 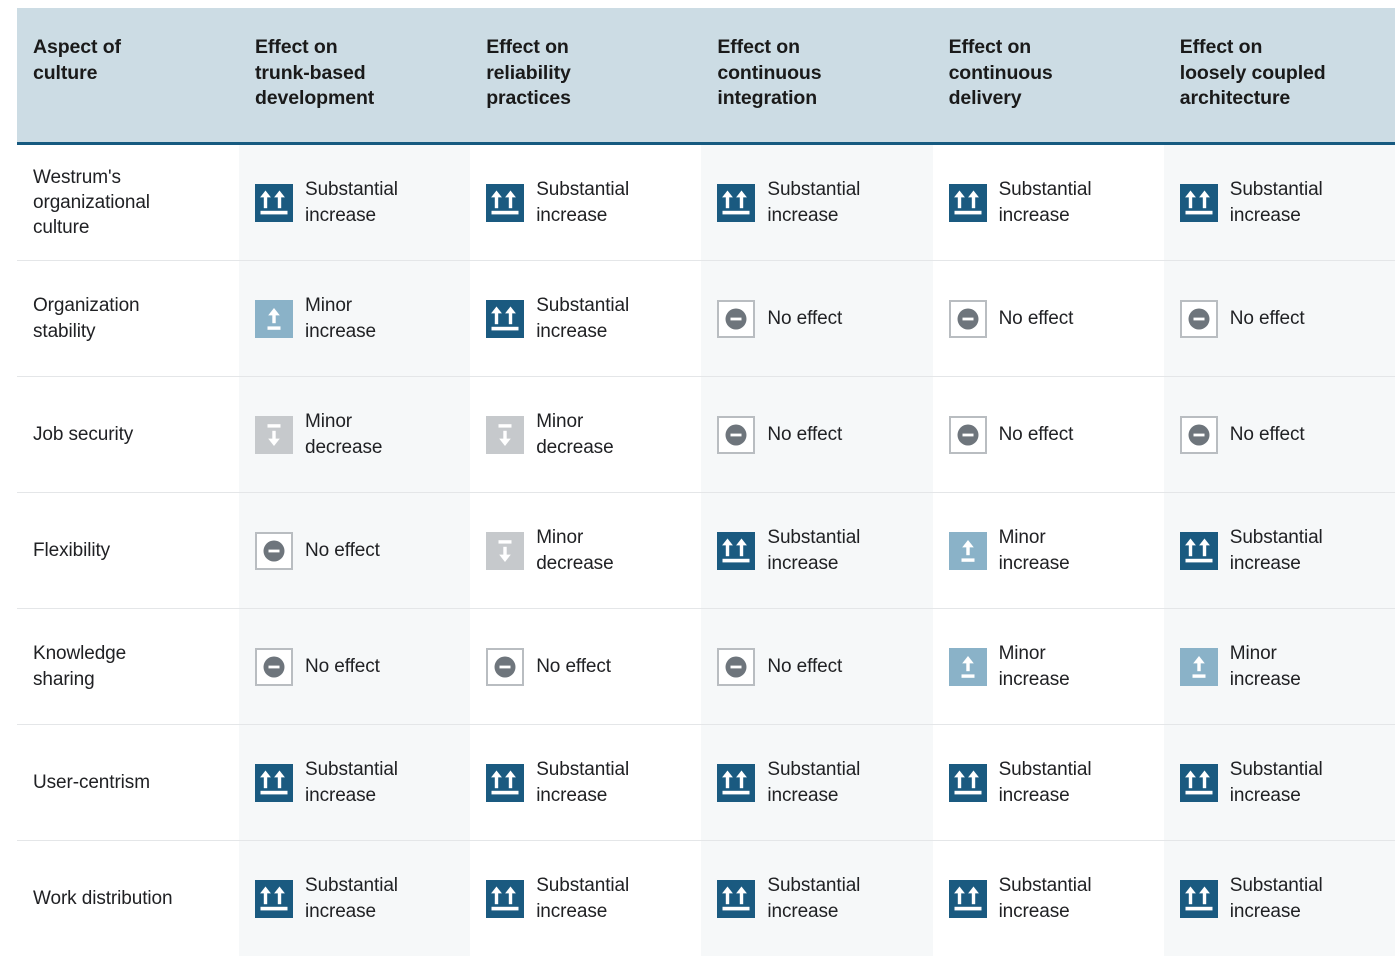 I want to click on effect-cell-minor_decrease: Minor decrease, so click(x=586, y=551).